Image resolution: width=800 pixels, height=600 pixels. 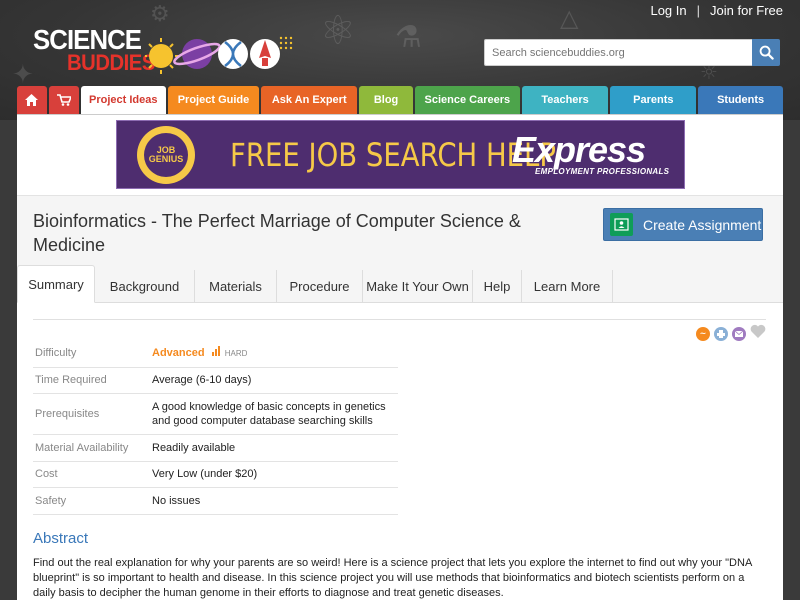 I want to click on table-row: Safety No issues, so click(x=215, y=501).